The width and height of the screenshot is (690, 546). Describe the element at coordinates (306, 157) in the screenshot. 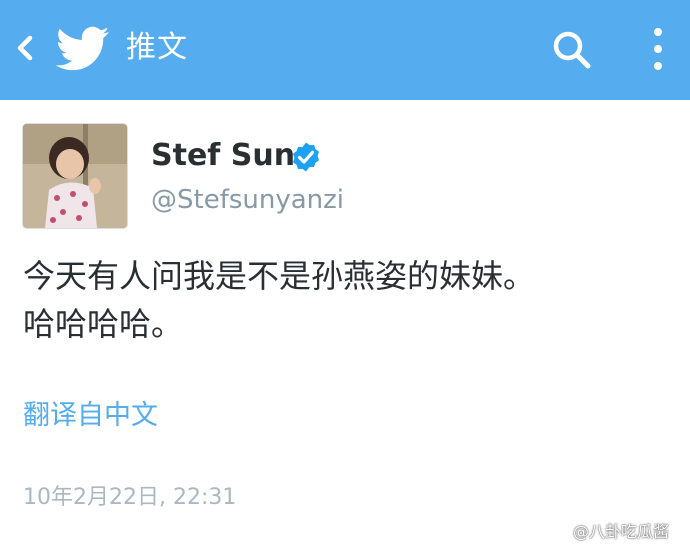

I see `verified-badge-icon` at that location.